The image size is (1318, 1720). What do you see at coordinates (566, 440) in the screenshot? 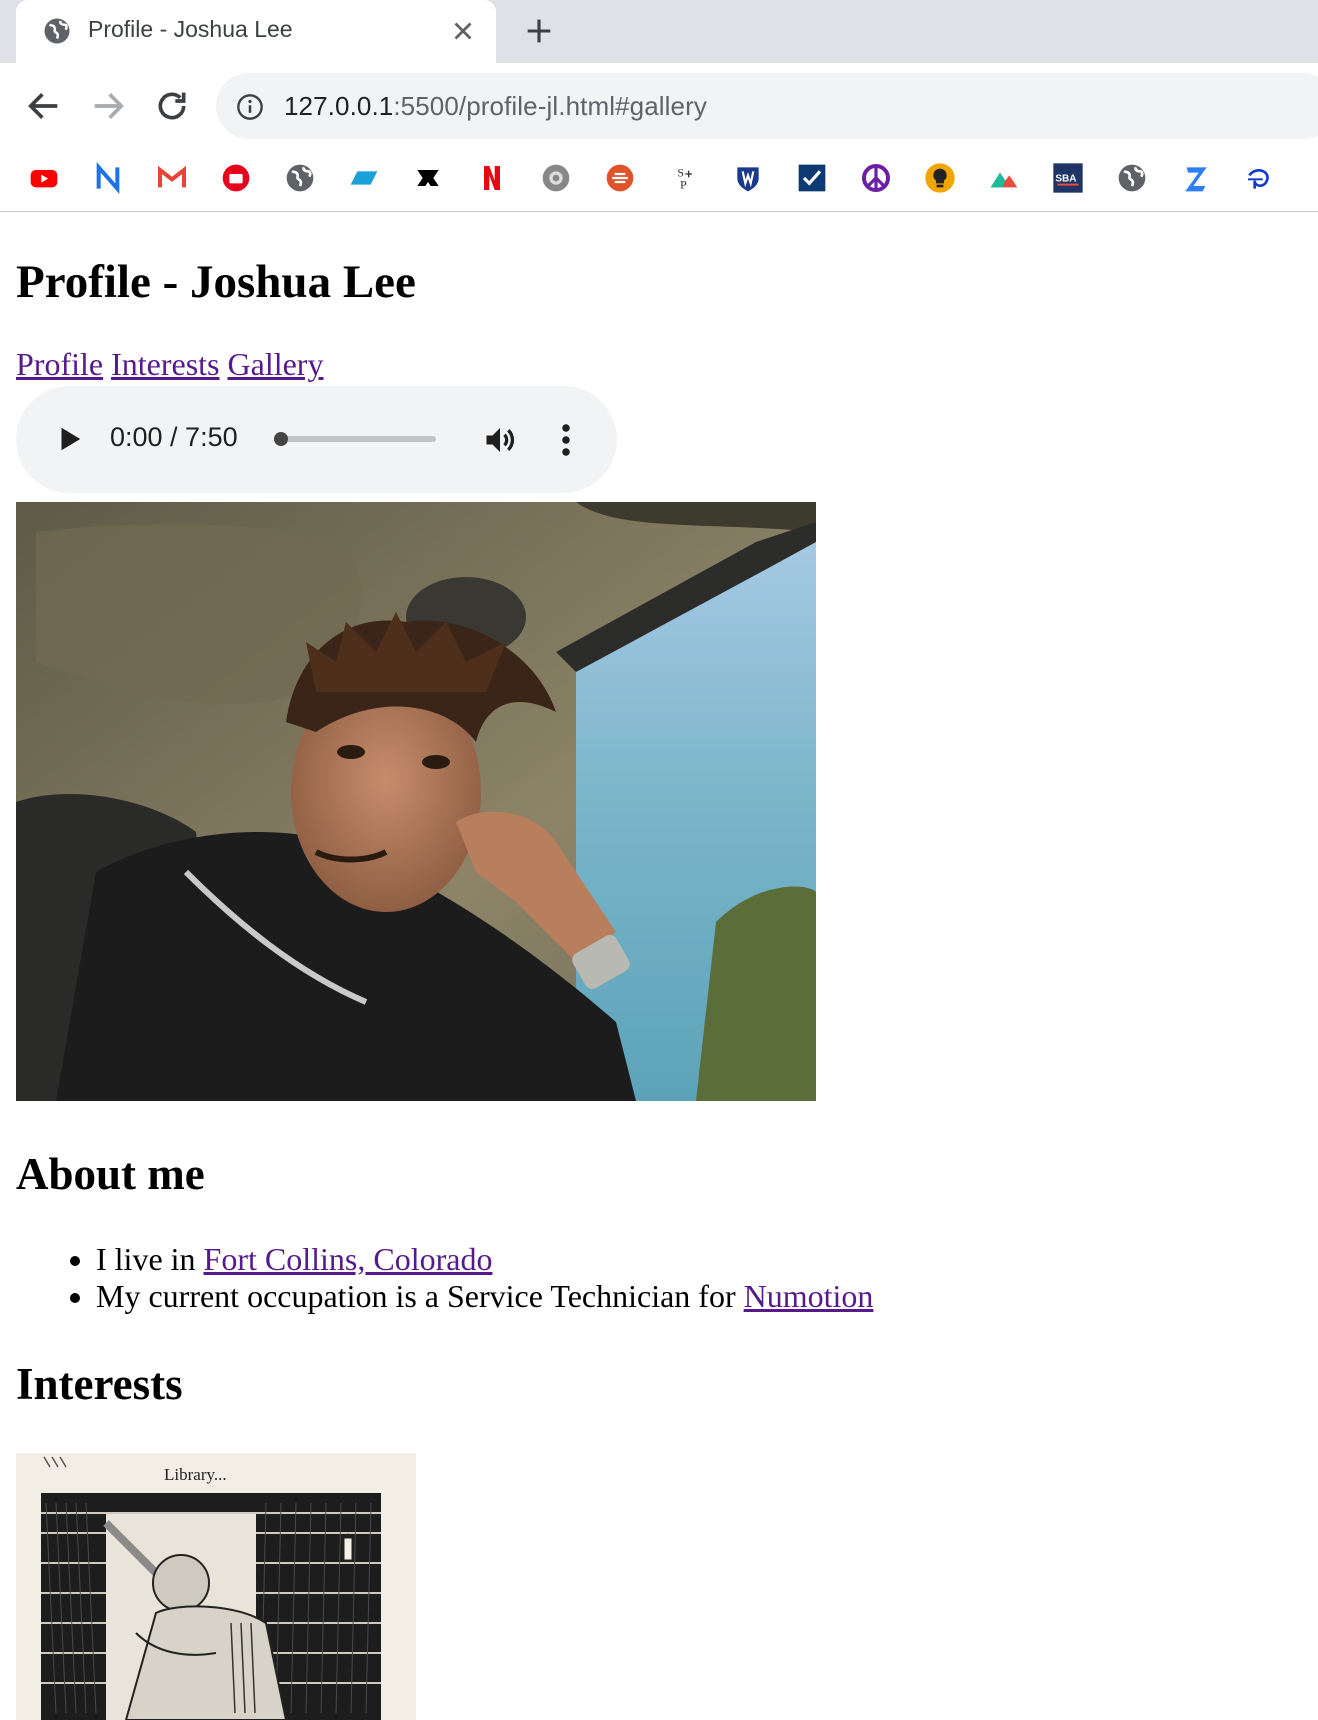
I see `more-options-icon` at bounding box center [566, 440].